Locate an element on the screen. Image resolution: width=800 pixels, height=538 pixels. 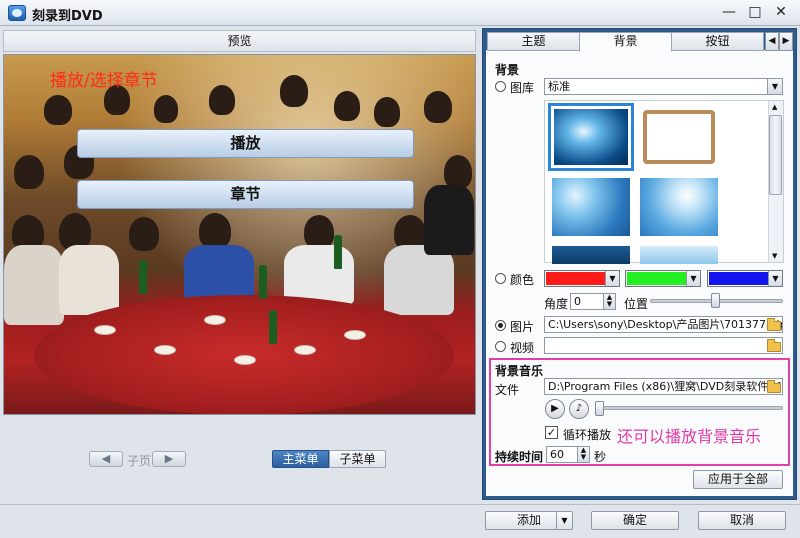
add-button-label: 添加 is located at coordinates (528, 520).